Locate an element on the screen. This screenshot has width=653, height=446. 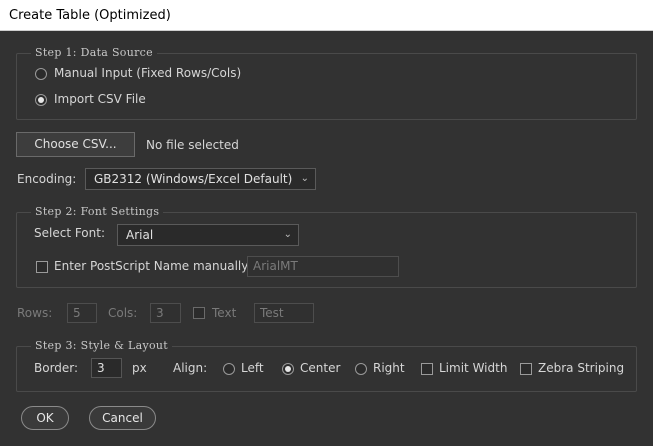
cols-input: 3 is located at coordinates (165, 313).